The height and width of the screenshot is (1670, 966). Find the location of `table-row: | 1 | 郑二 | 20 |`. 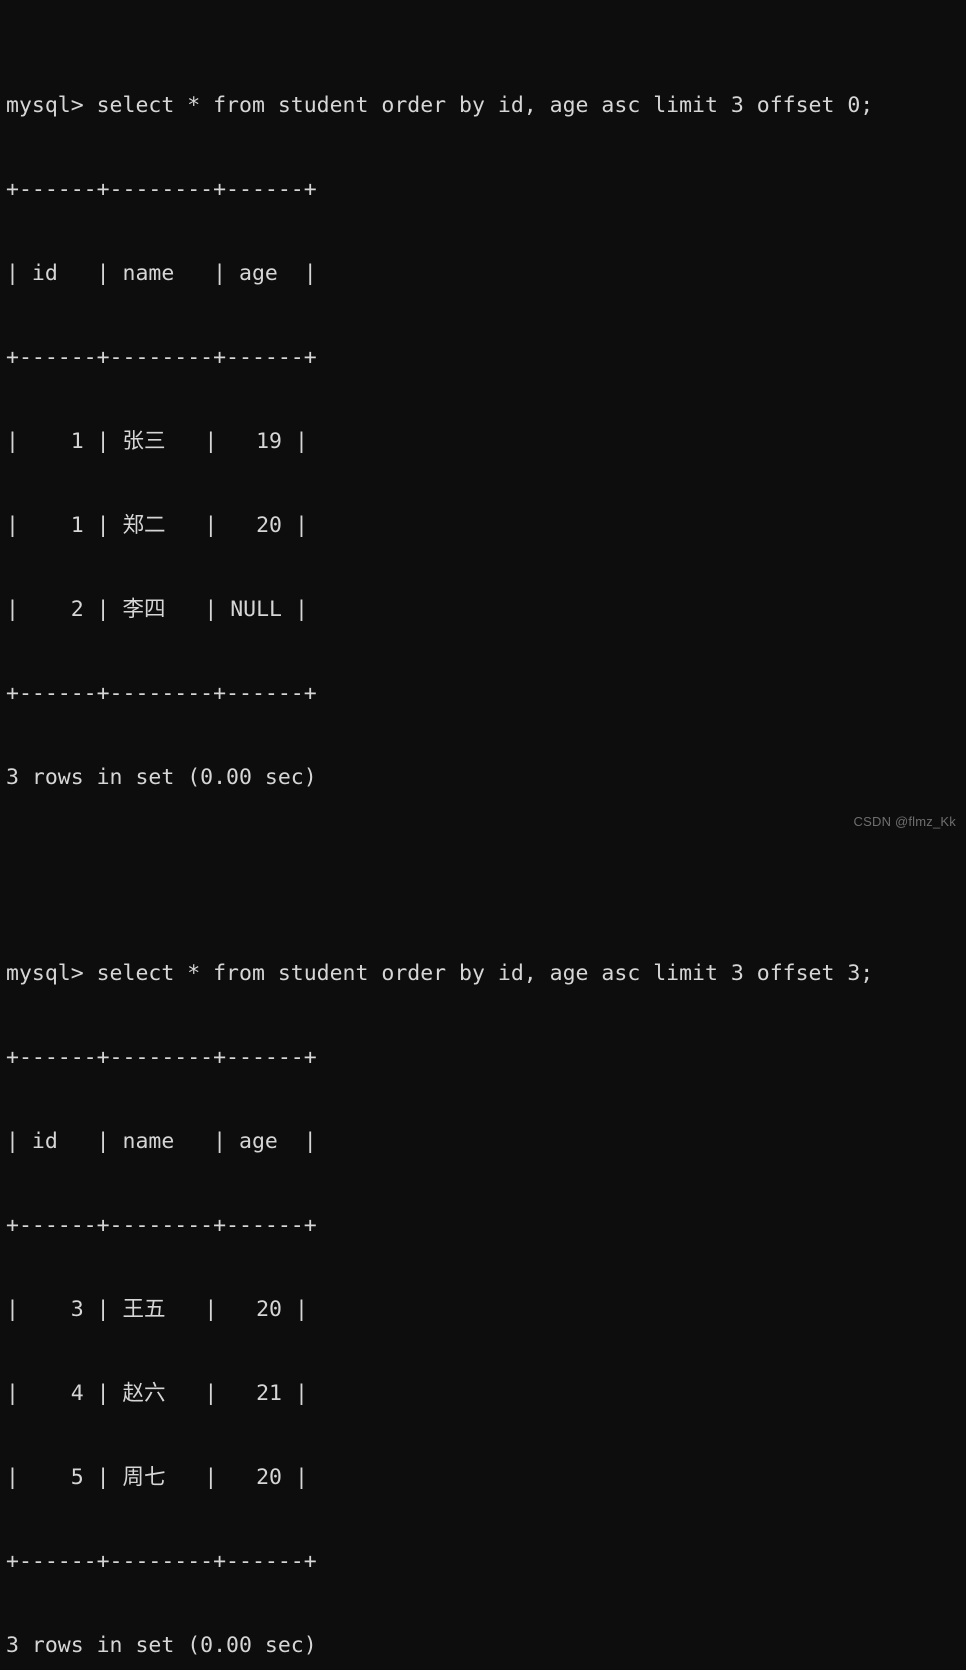

table-row: | 1 | 郑二 | 20 | is located at coordinates (157, 525).